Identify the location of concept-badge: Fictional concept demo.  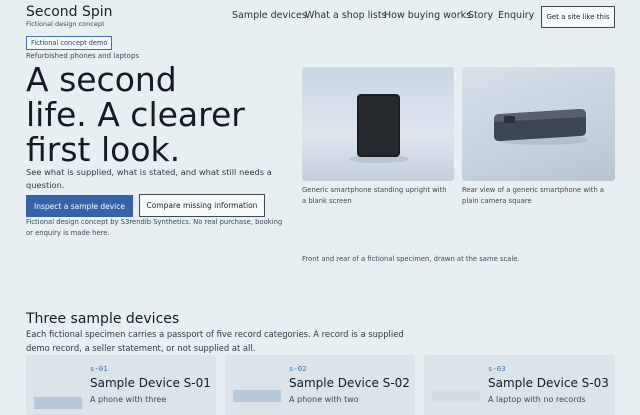
(69, 43).